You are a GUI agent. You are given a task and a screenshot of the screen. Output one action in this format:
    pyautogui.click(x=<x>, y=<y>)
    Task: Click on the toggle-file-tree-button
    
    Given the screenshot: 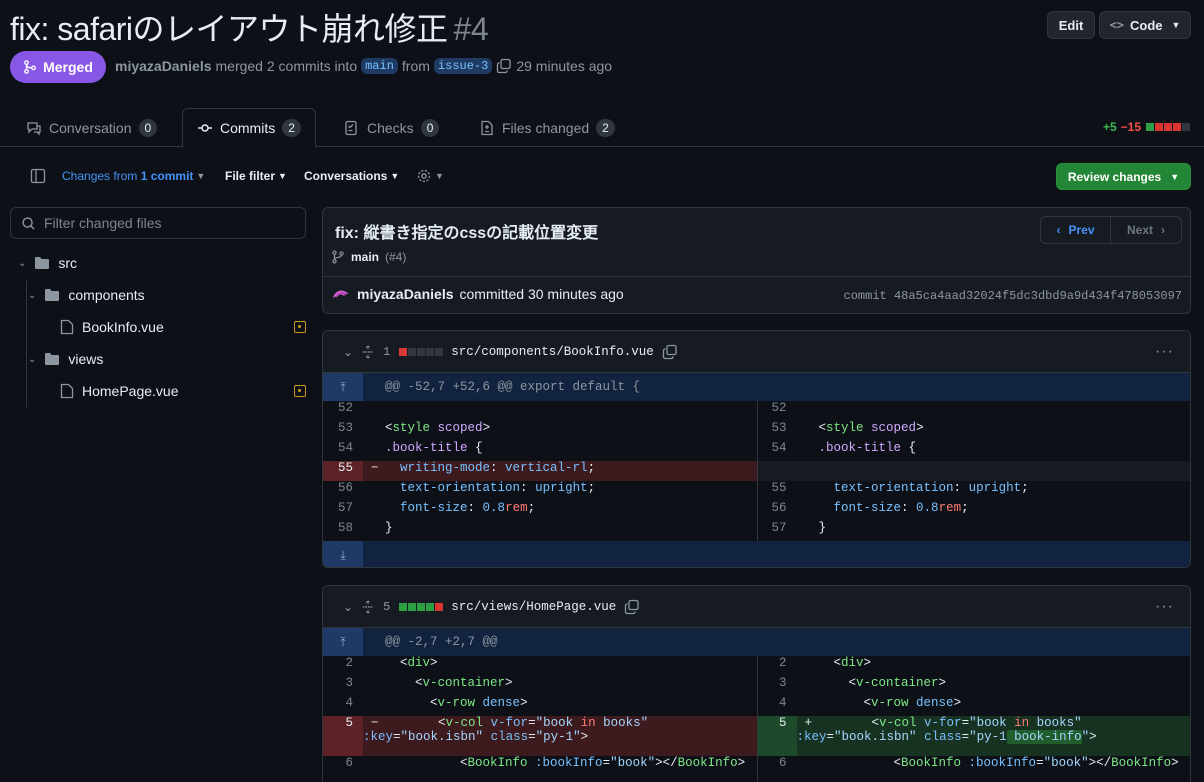 What is the action you would take?
    pyautogui.click(x=38, y=176)
    